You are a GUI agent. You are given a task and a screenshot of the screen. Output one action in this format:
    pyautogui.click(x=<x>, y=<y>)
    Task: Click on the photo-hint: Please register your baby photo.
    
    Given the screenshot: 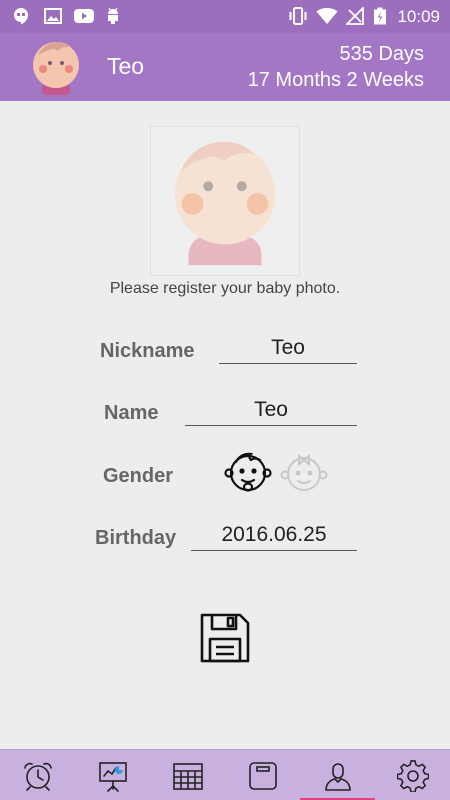 What is the action you would take?
    pyautogui.click(x=225, y=288)
    